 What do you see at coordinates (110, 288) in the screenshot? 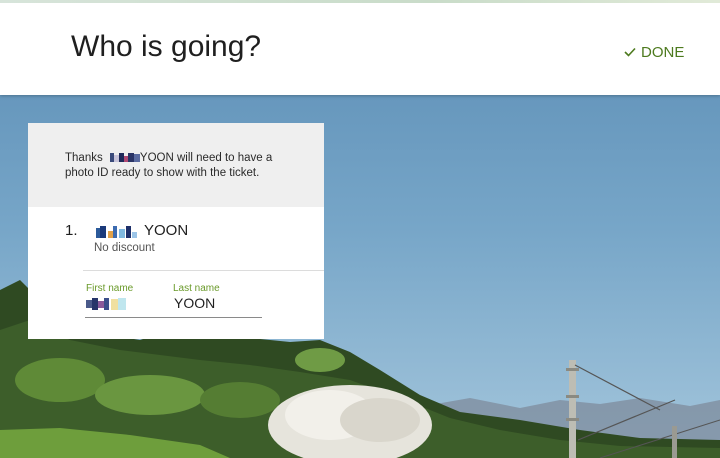
I see `first-name-label: First name` at bounding box center [110, 288].